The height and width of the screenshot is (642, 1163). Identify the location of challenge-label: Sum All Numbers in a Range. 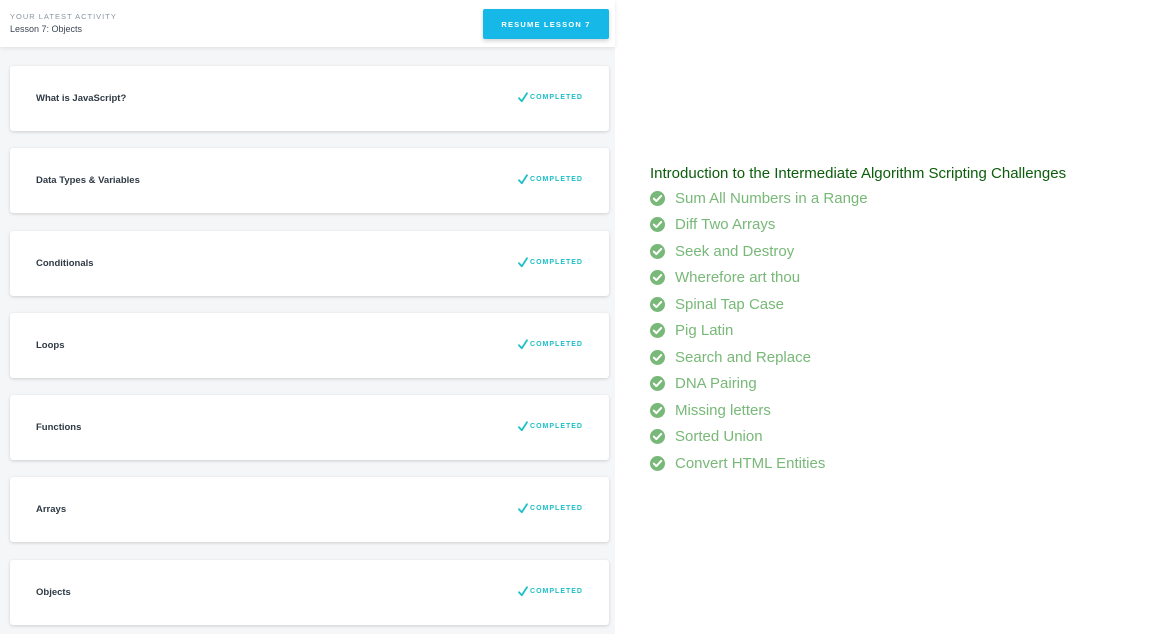
(771, 198).